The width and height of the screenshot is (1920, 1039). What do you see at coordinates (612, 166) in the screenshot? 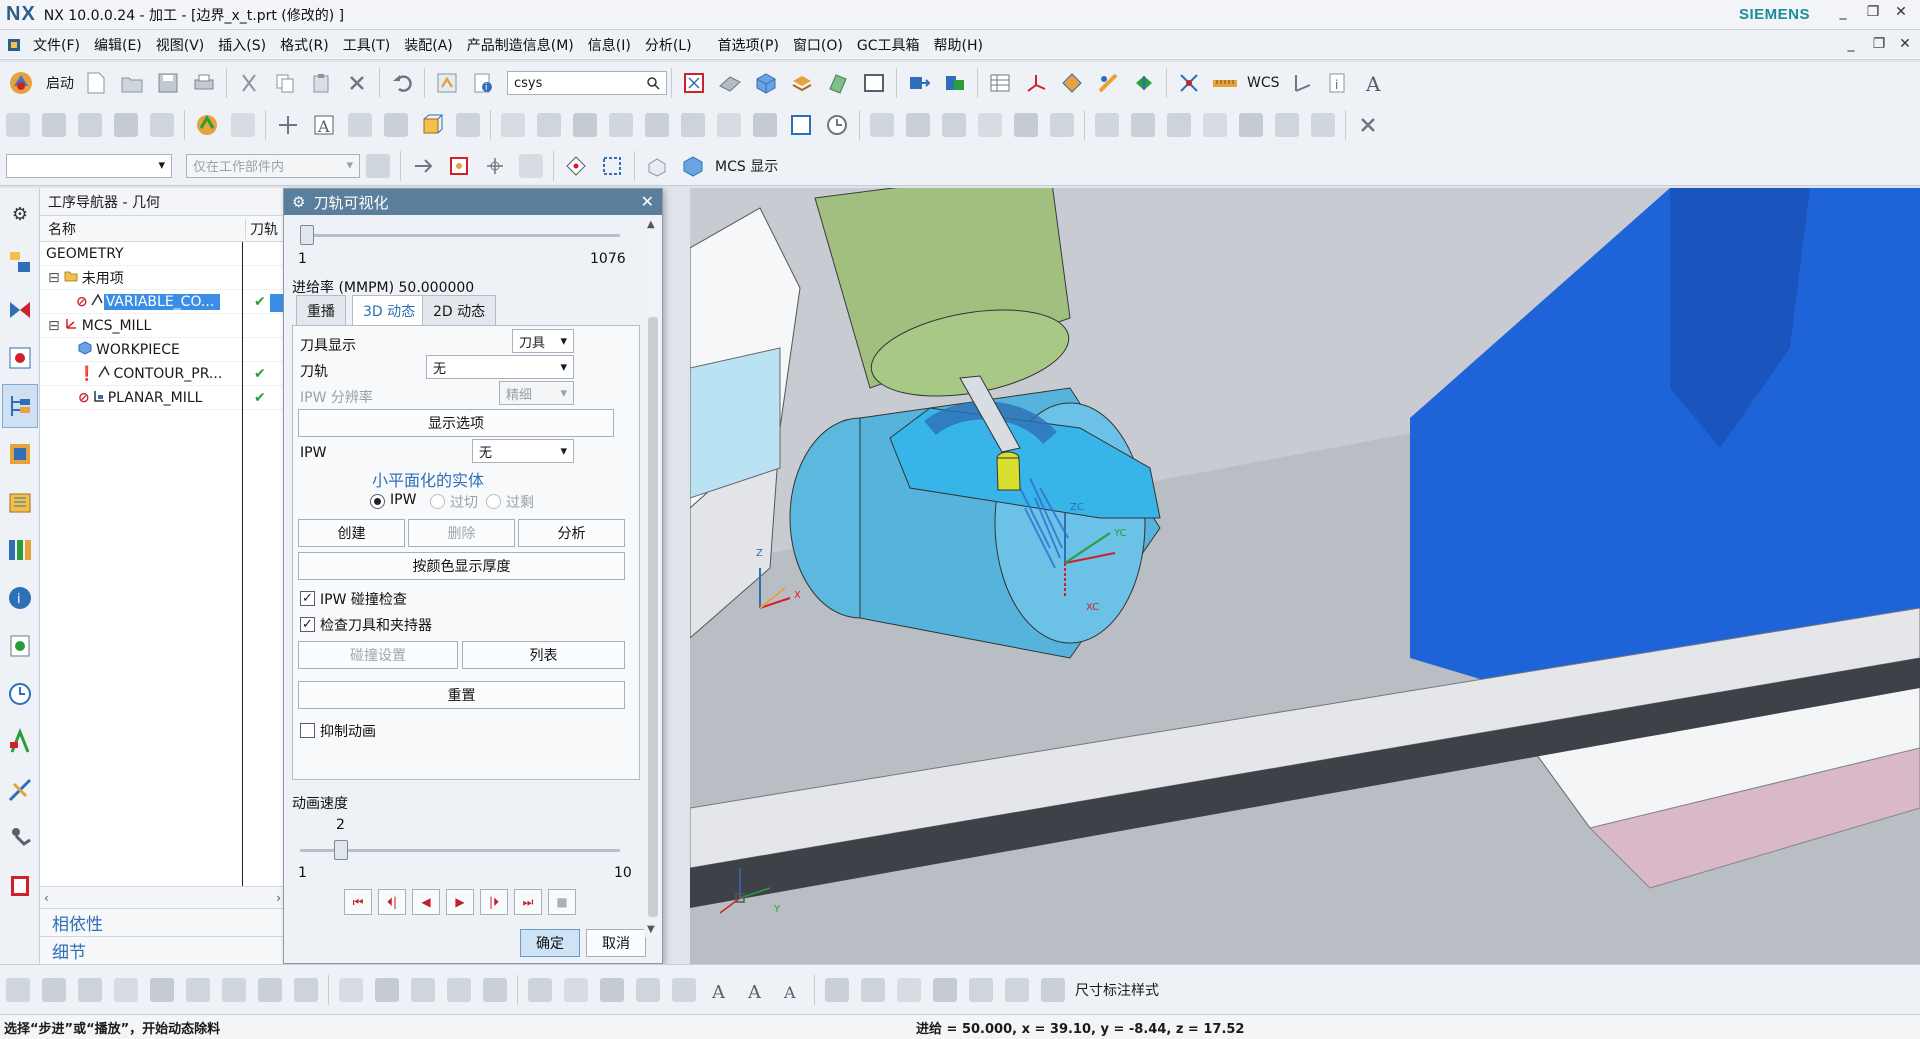
I see `box-select-icon` at bounding box center [612, 166].